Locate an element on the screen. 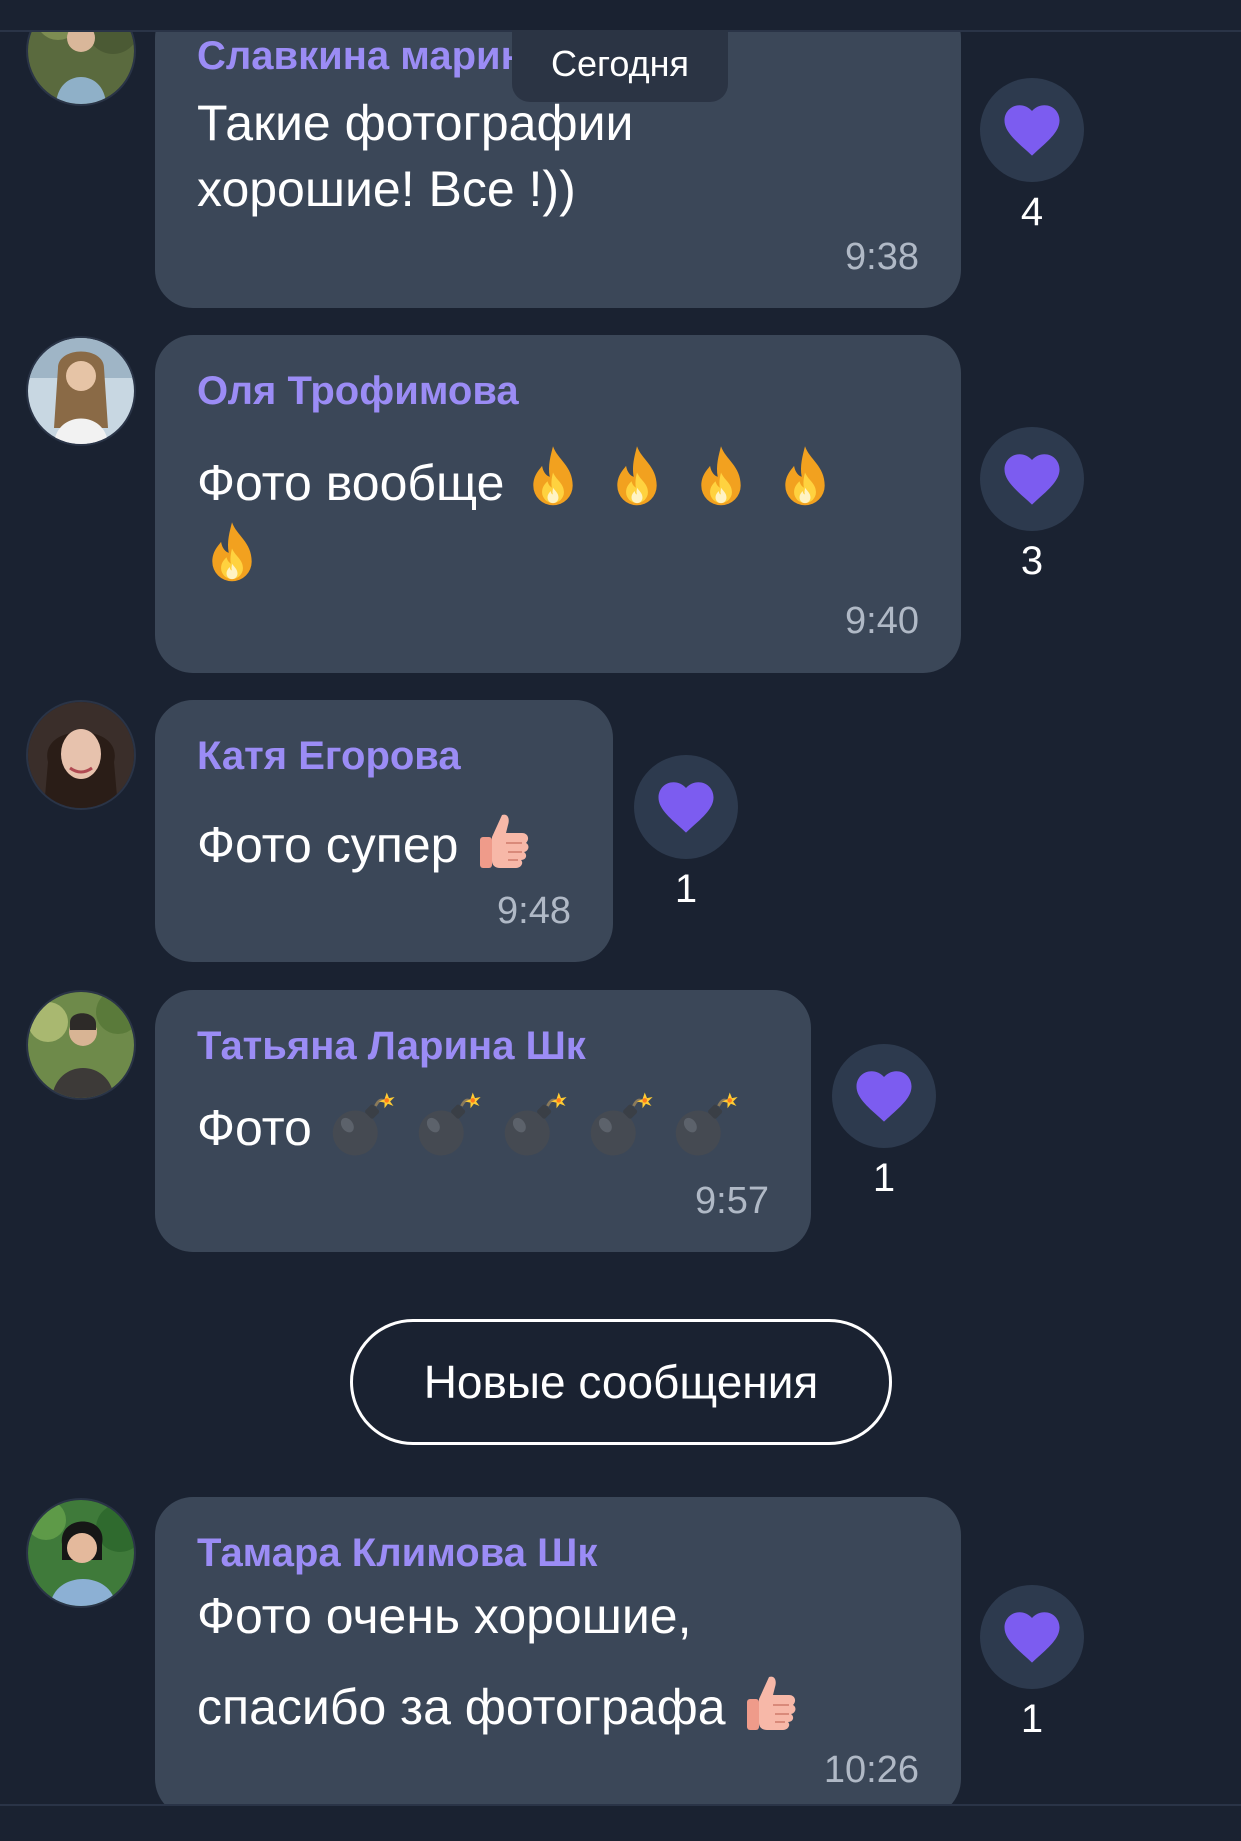 The height and width of the screenshot is (1841, 1241). message-text: Фото супер is located at coordinates (366, 849).